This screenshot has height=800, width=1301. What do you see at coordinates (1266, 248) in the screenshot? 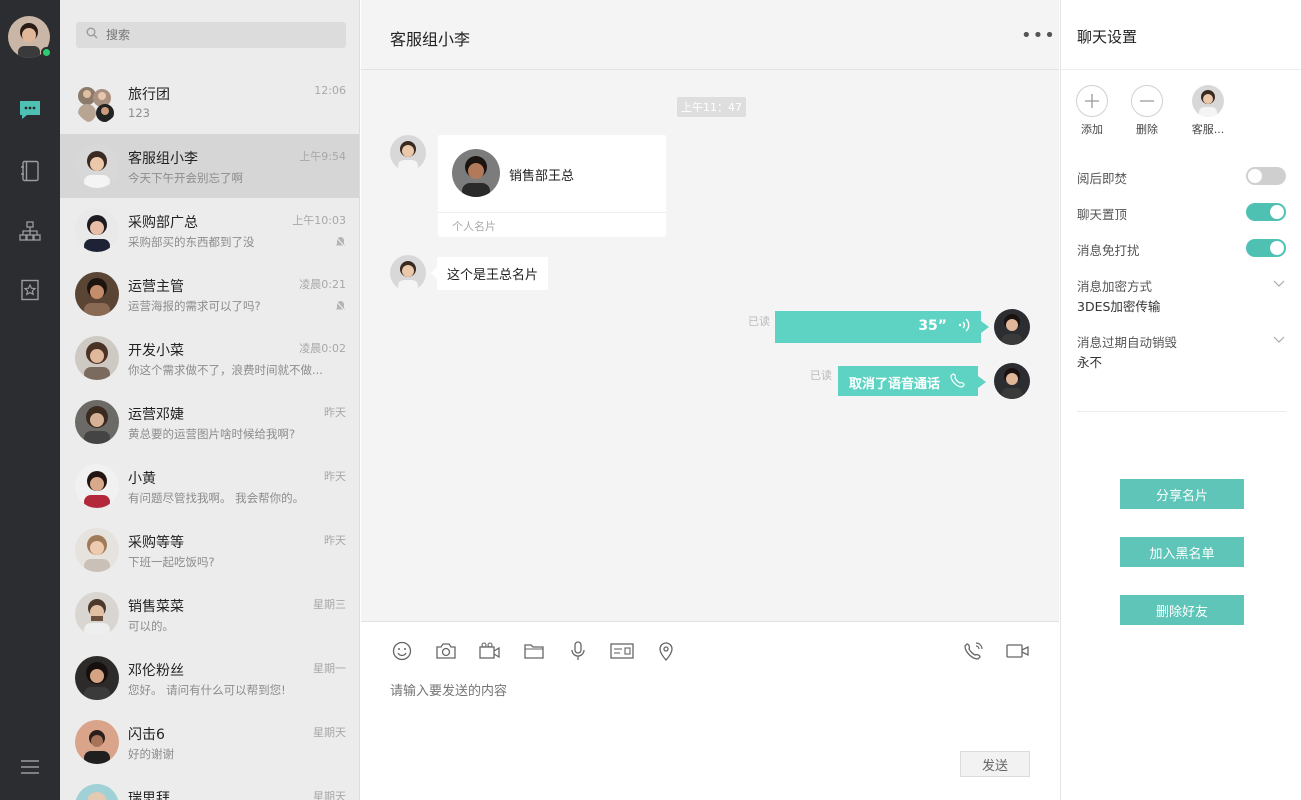
I see `do-not-disturb-toggle` at bounding box center [1266, 248].